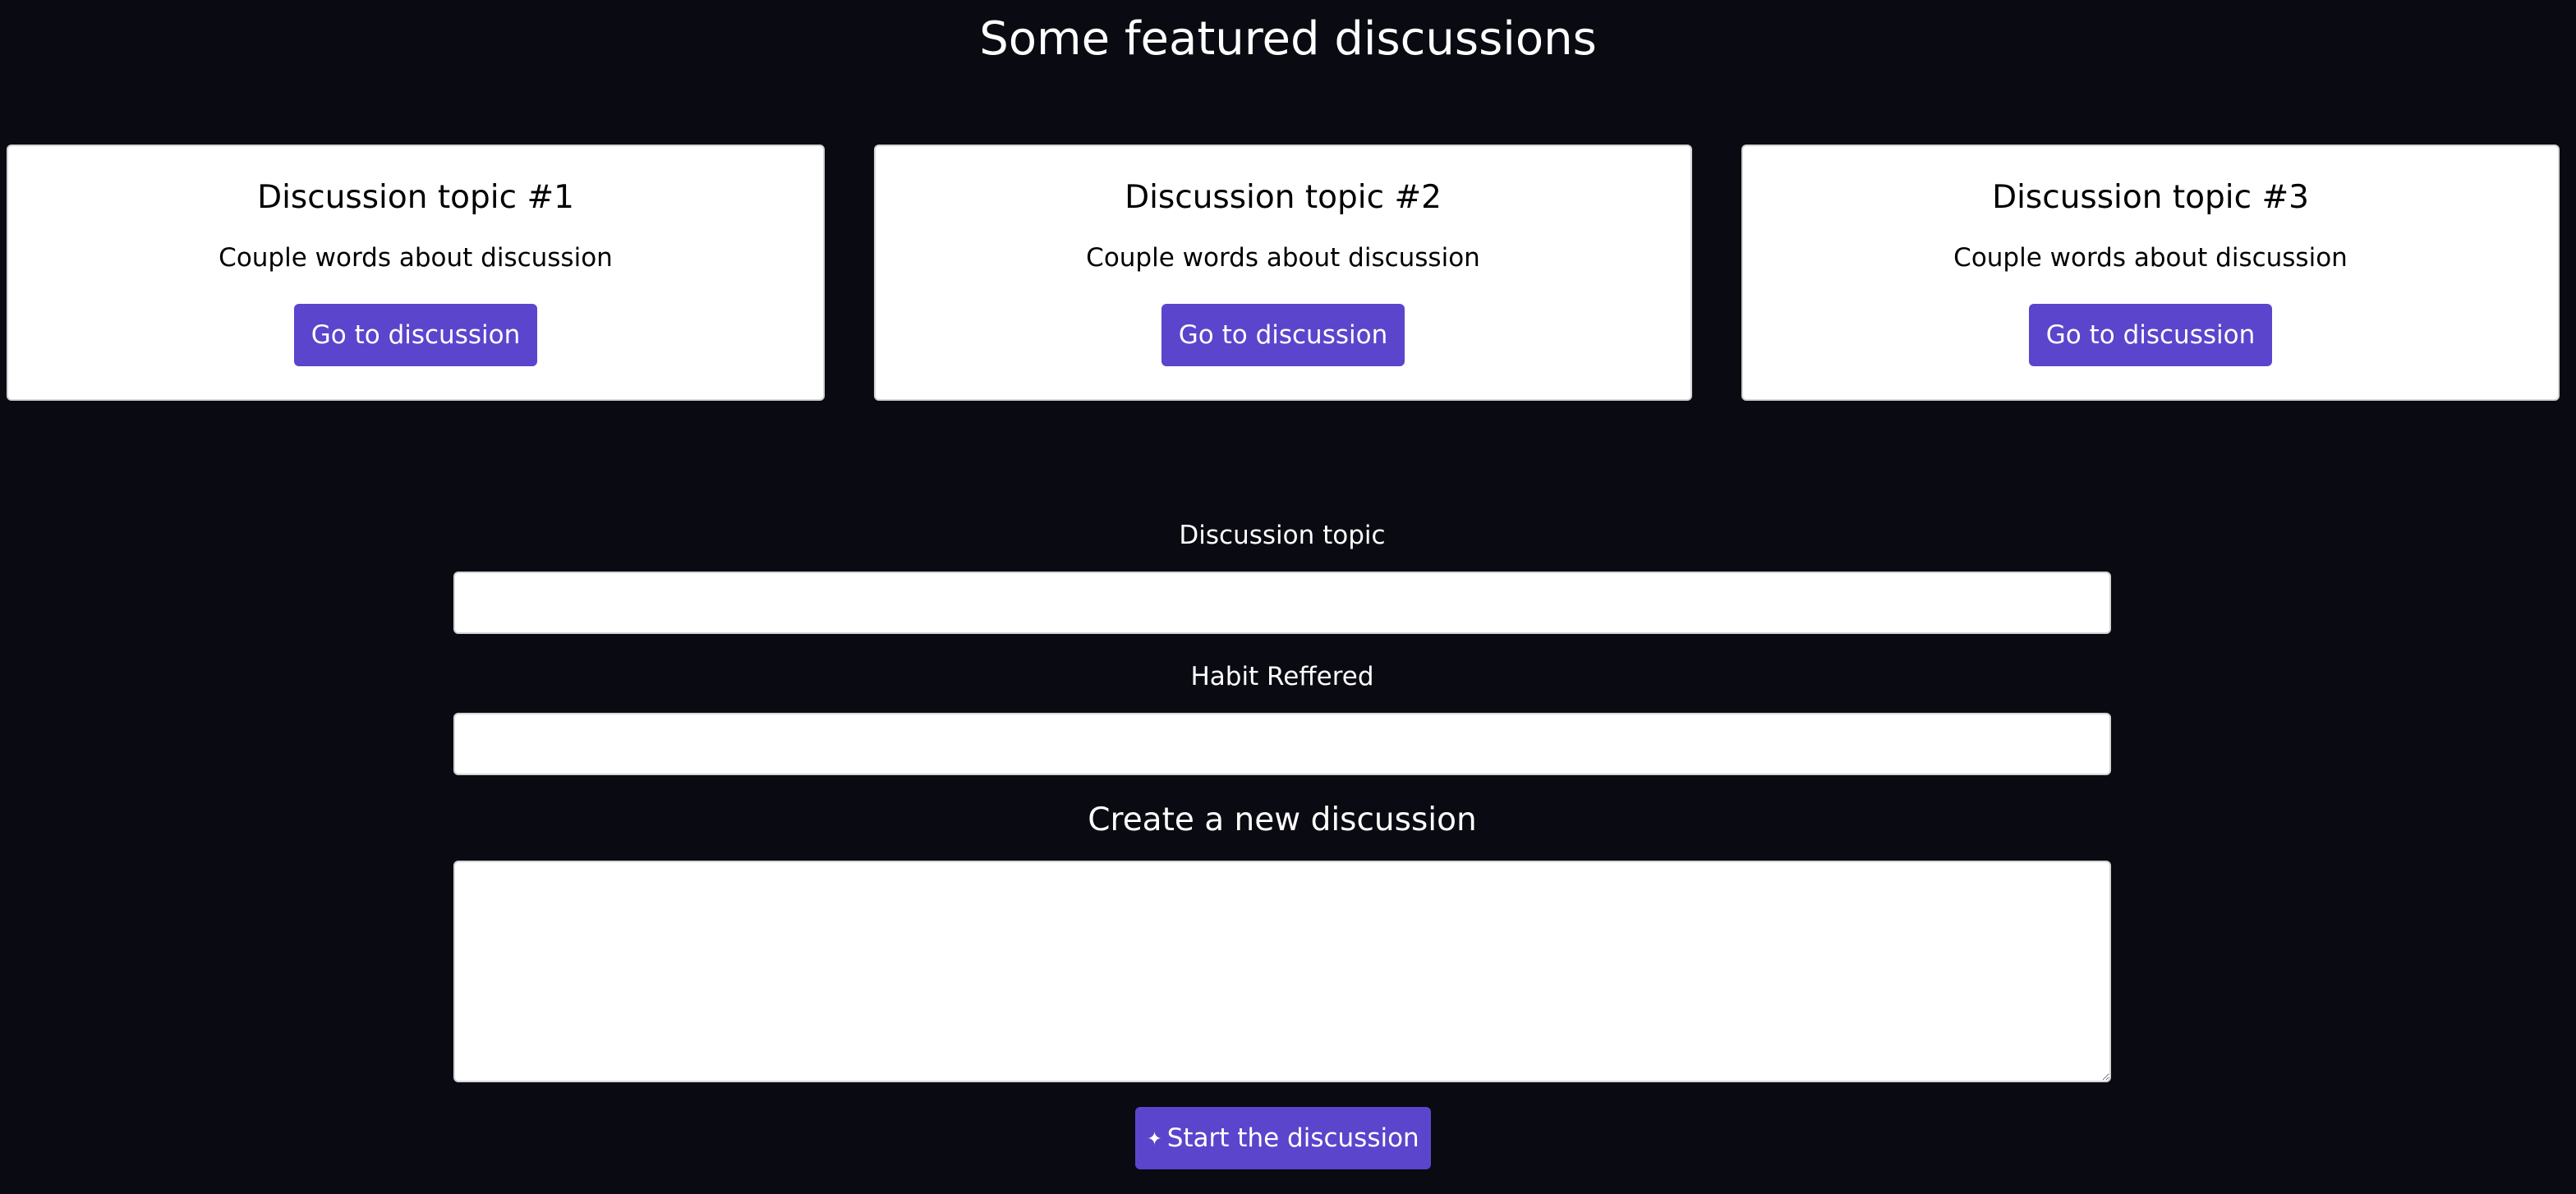 This screenshot has width=2576, height=1194. Describe the element at coordinates (1282, 744) in the screenshot. I see `habit-referred-input` at that location.